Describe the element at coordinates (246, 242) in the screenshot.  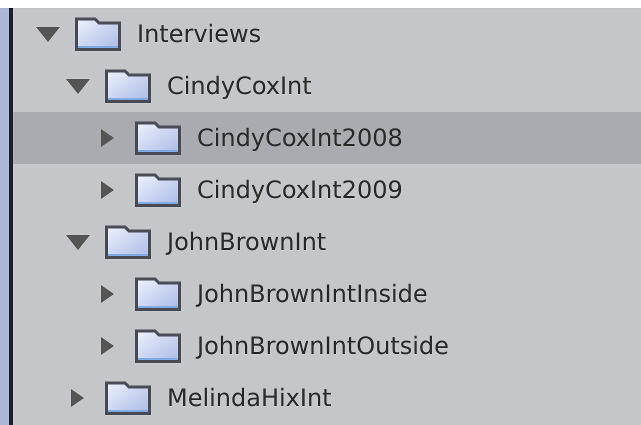
I see `folder-name: JohnBrownInt` at that location.